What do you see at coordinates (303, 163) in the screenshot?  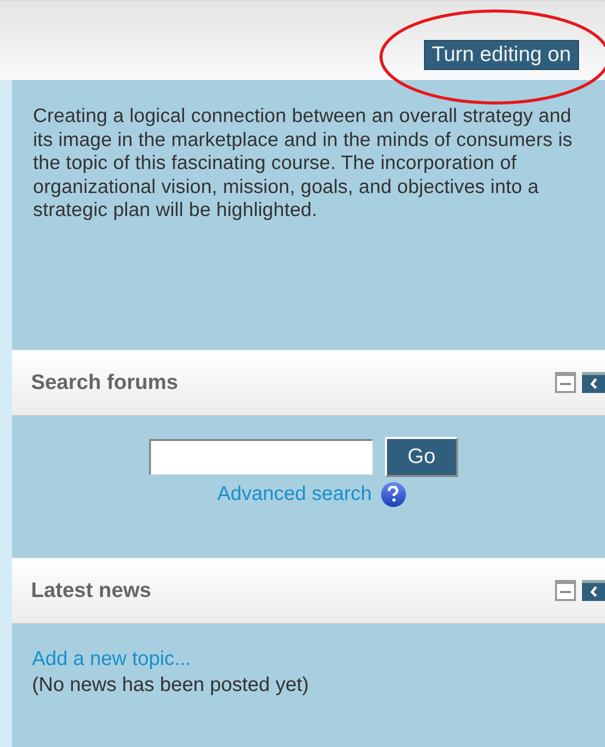 I see `course-summary: Creating a logical connection between an overall strategy and its image in the marketplace and in the minds of consumers is the topic of this fascinating course. The incorporation of organizational vision, mission, goals, and objectives into a strategic plan will be highlighted.` at bounding box center [303, 163].